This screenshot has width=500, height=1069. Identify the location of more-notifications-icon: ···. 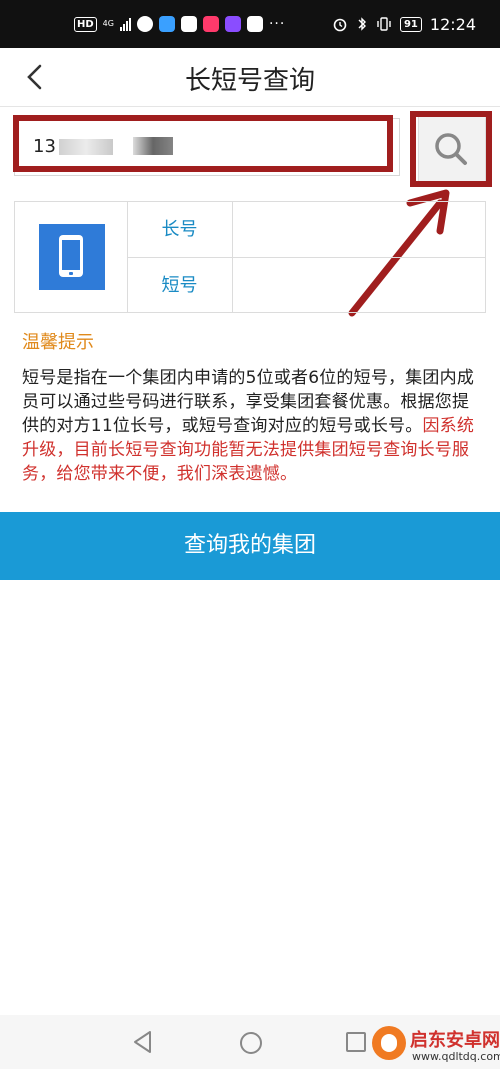
(277, 24).